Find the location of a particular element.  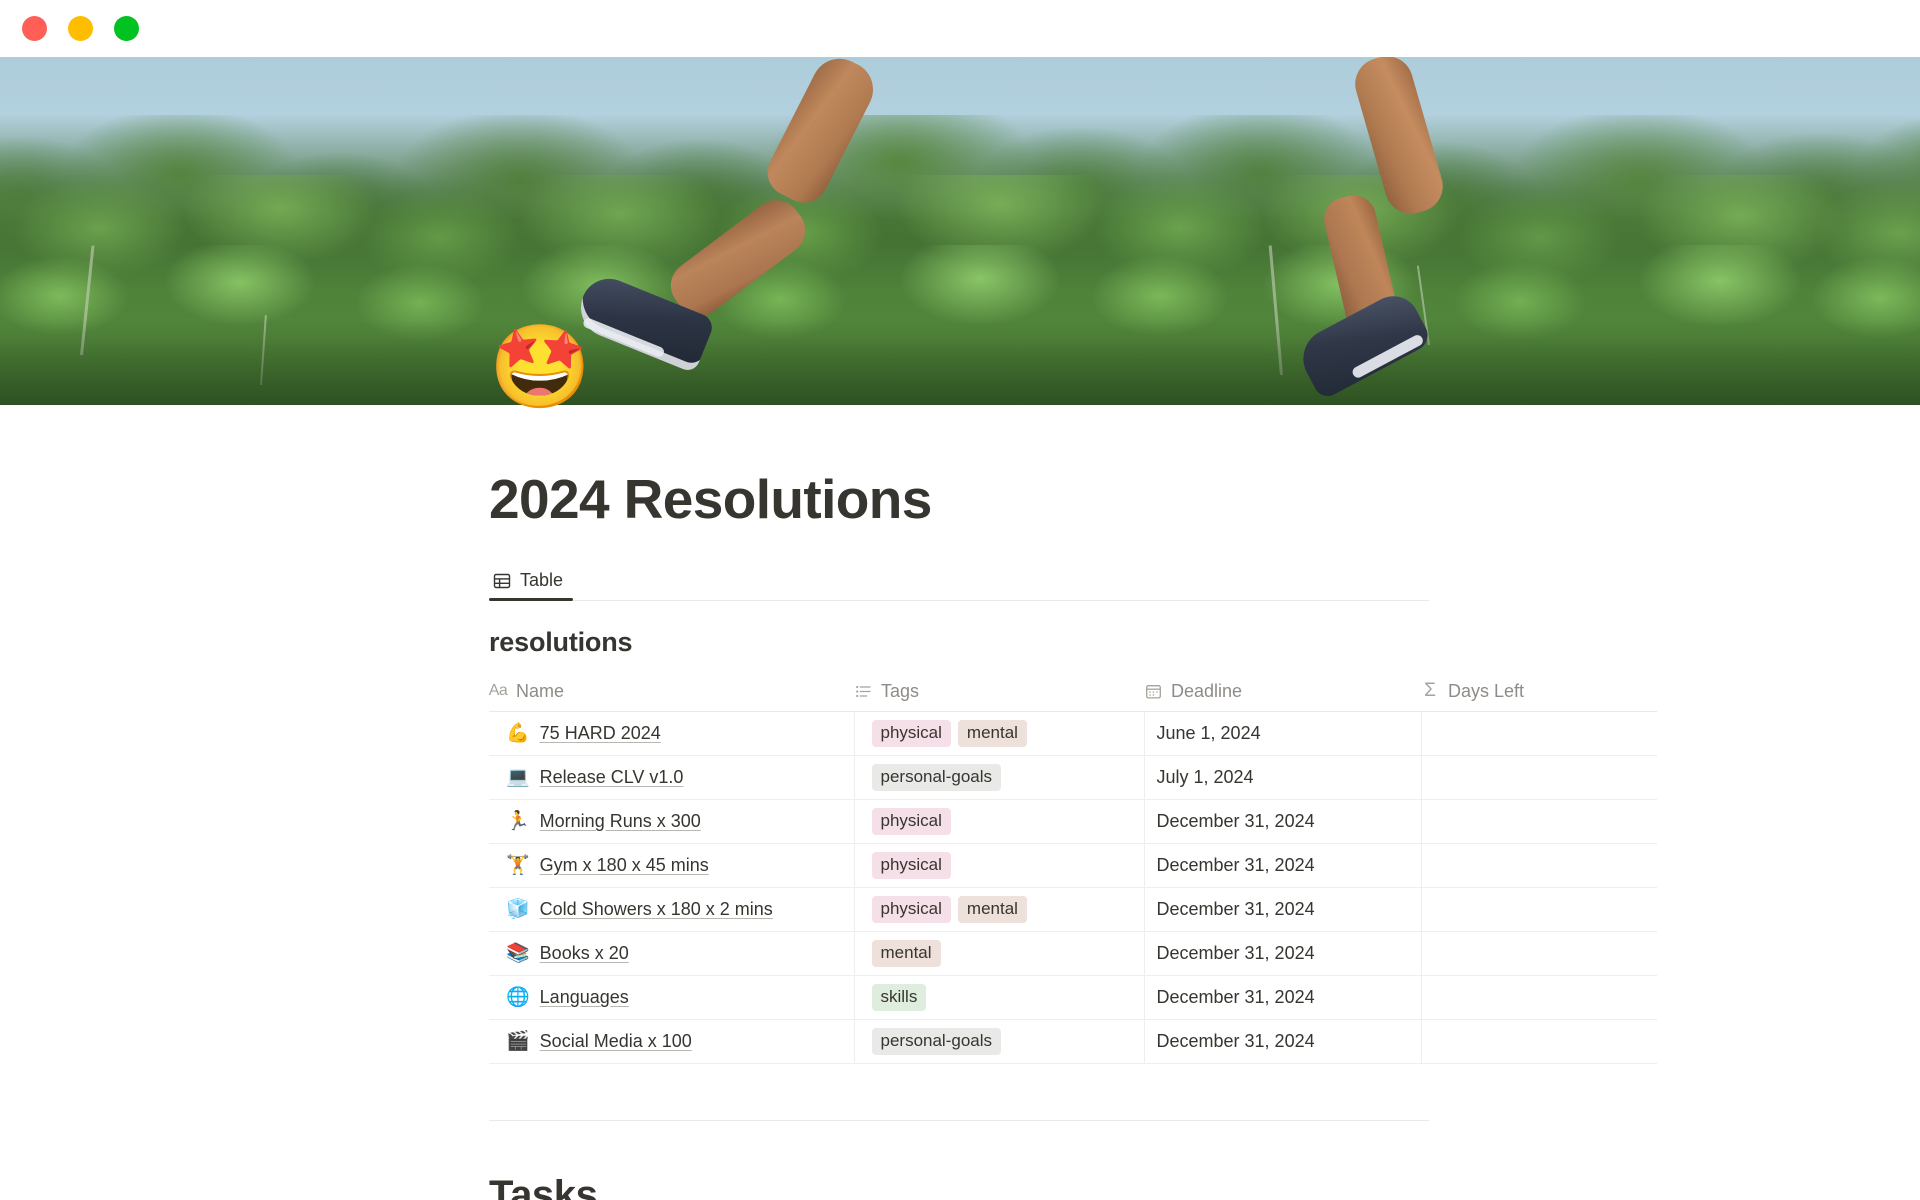

cell-tags: mental is located at coordinates (998, 953).